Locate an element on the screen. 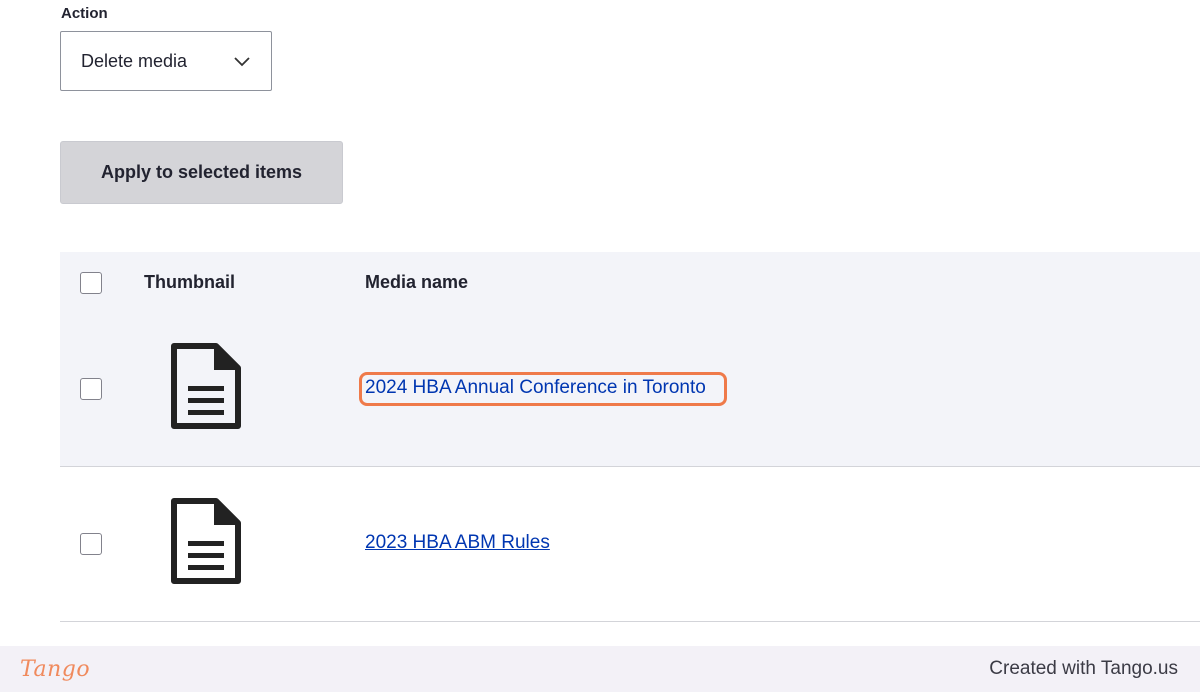 The width and height of the screenshot is (1200, 692). thumbnail-column-header: Thumbnail is located at coordinates (189, 282).